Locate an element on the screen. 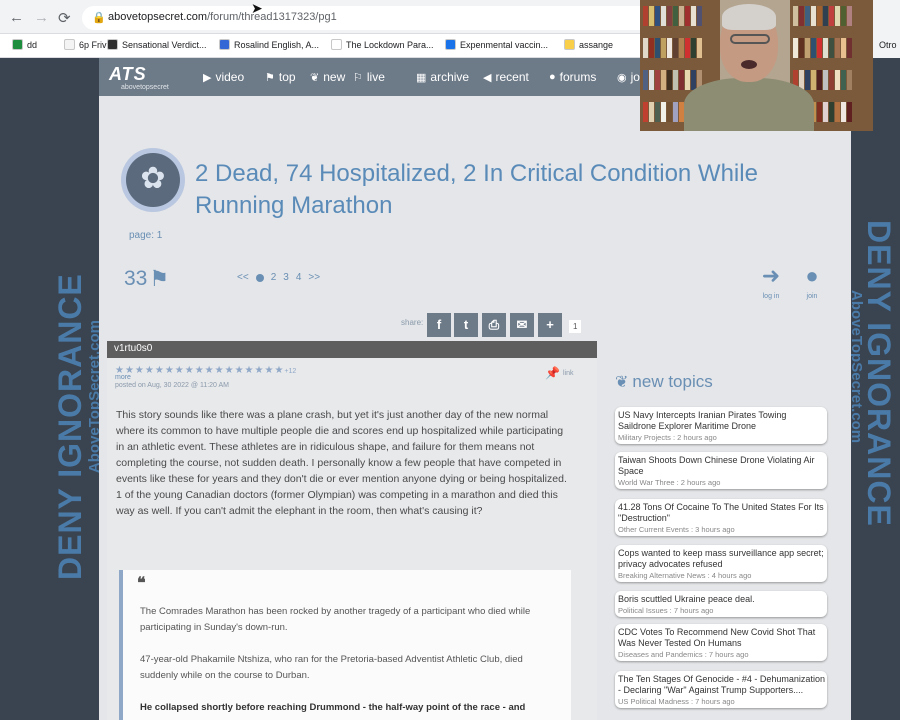 The width and height of the screenshot is (900, 720). nav-icon: ⚑ is located at coordinates (270, 77).